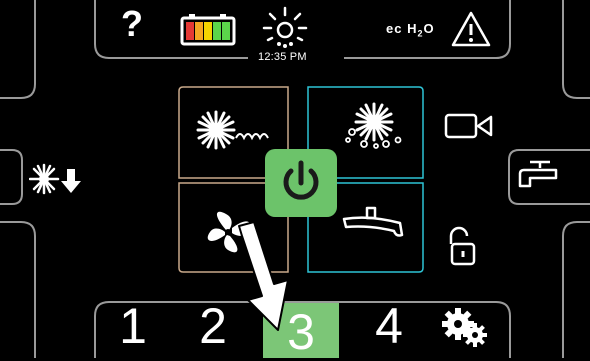 Image resolution: width=590 pixels, height=361 pixels. I want to click on battery-icon, so click(208, 30).